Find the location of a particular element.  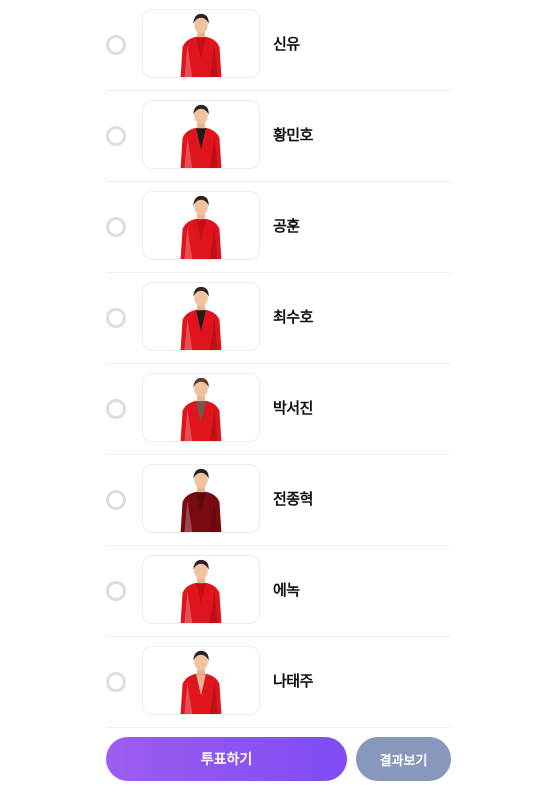

candidate-row: 최수호 is located at coordinates (278, 318).